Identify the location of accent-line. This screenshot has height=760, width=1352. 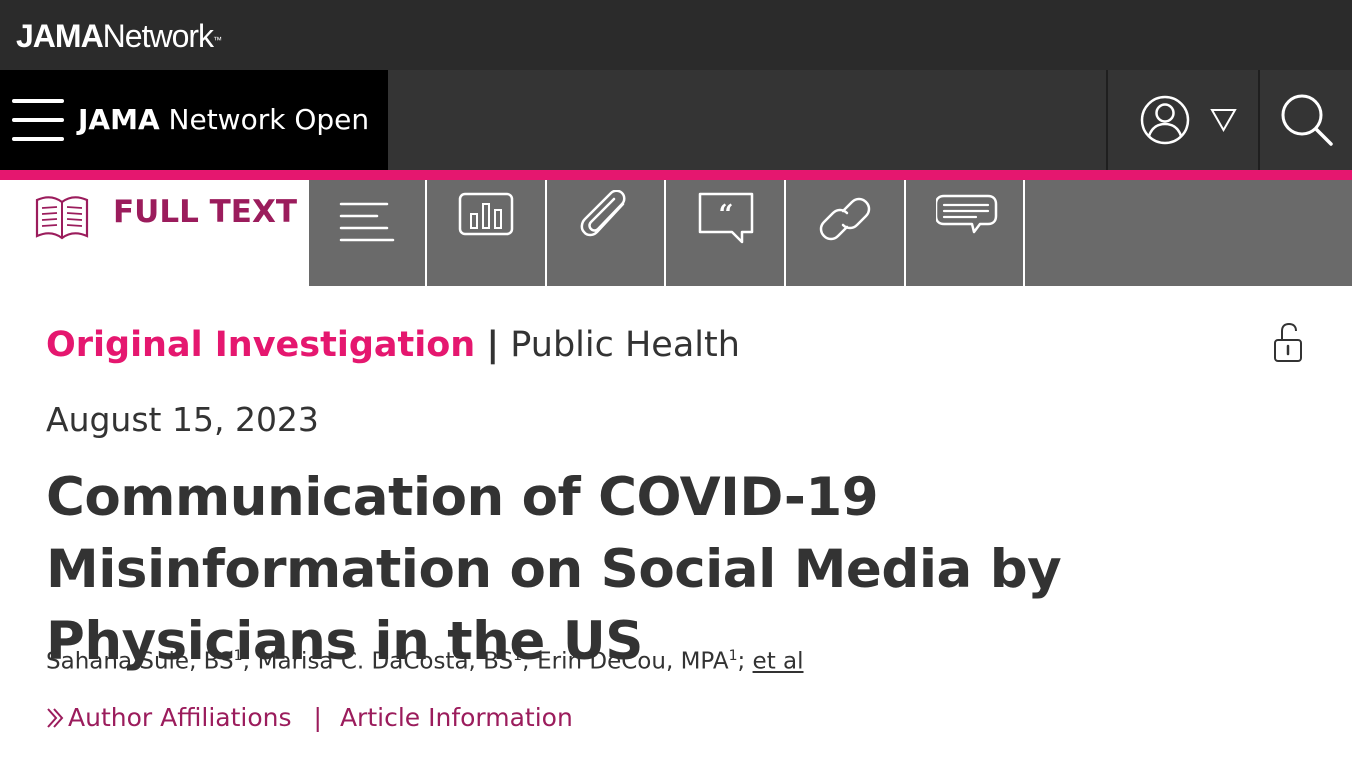
(676, 175).